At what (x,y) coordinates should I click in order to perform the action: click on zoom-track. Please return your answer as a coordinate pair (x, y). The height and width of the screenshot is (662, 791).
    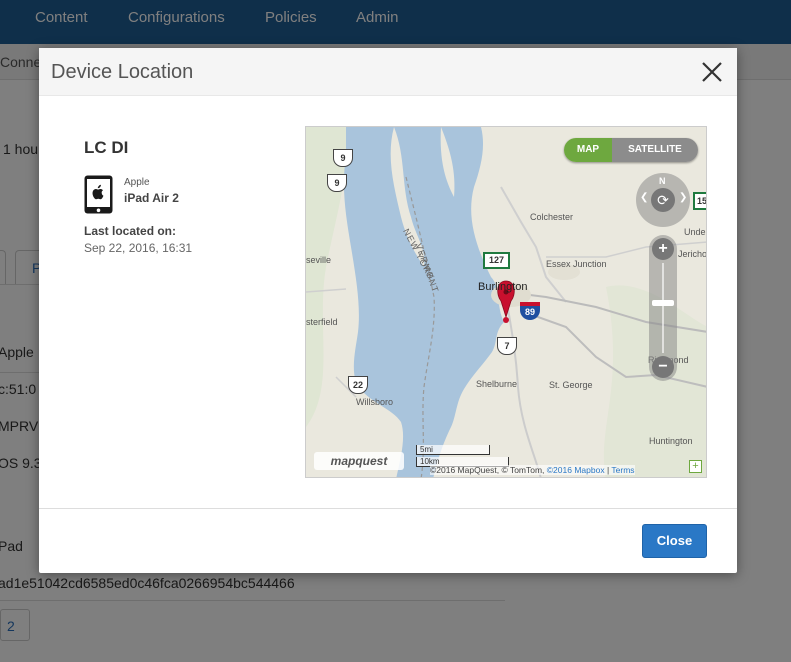
    Looking at the image, I should click on (663, 308).